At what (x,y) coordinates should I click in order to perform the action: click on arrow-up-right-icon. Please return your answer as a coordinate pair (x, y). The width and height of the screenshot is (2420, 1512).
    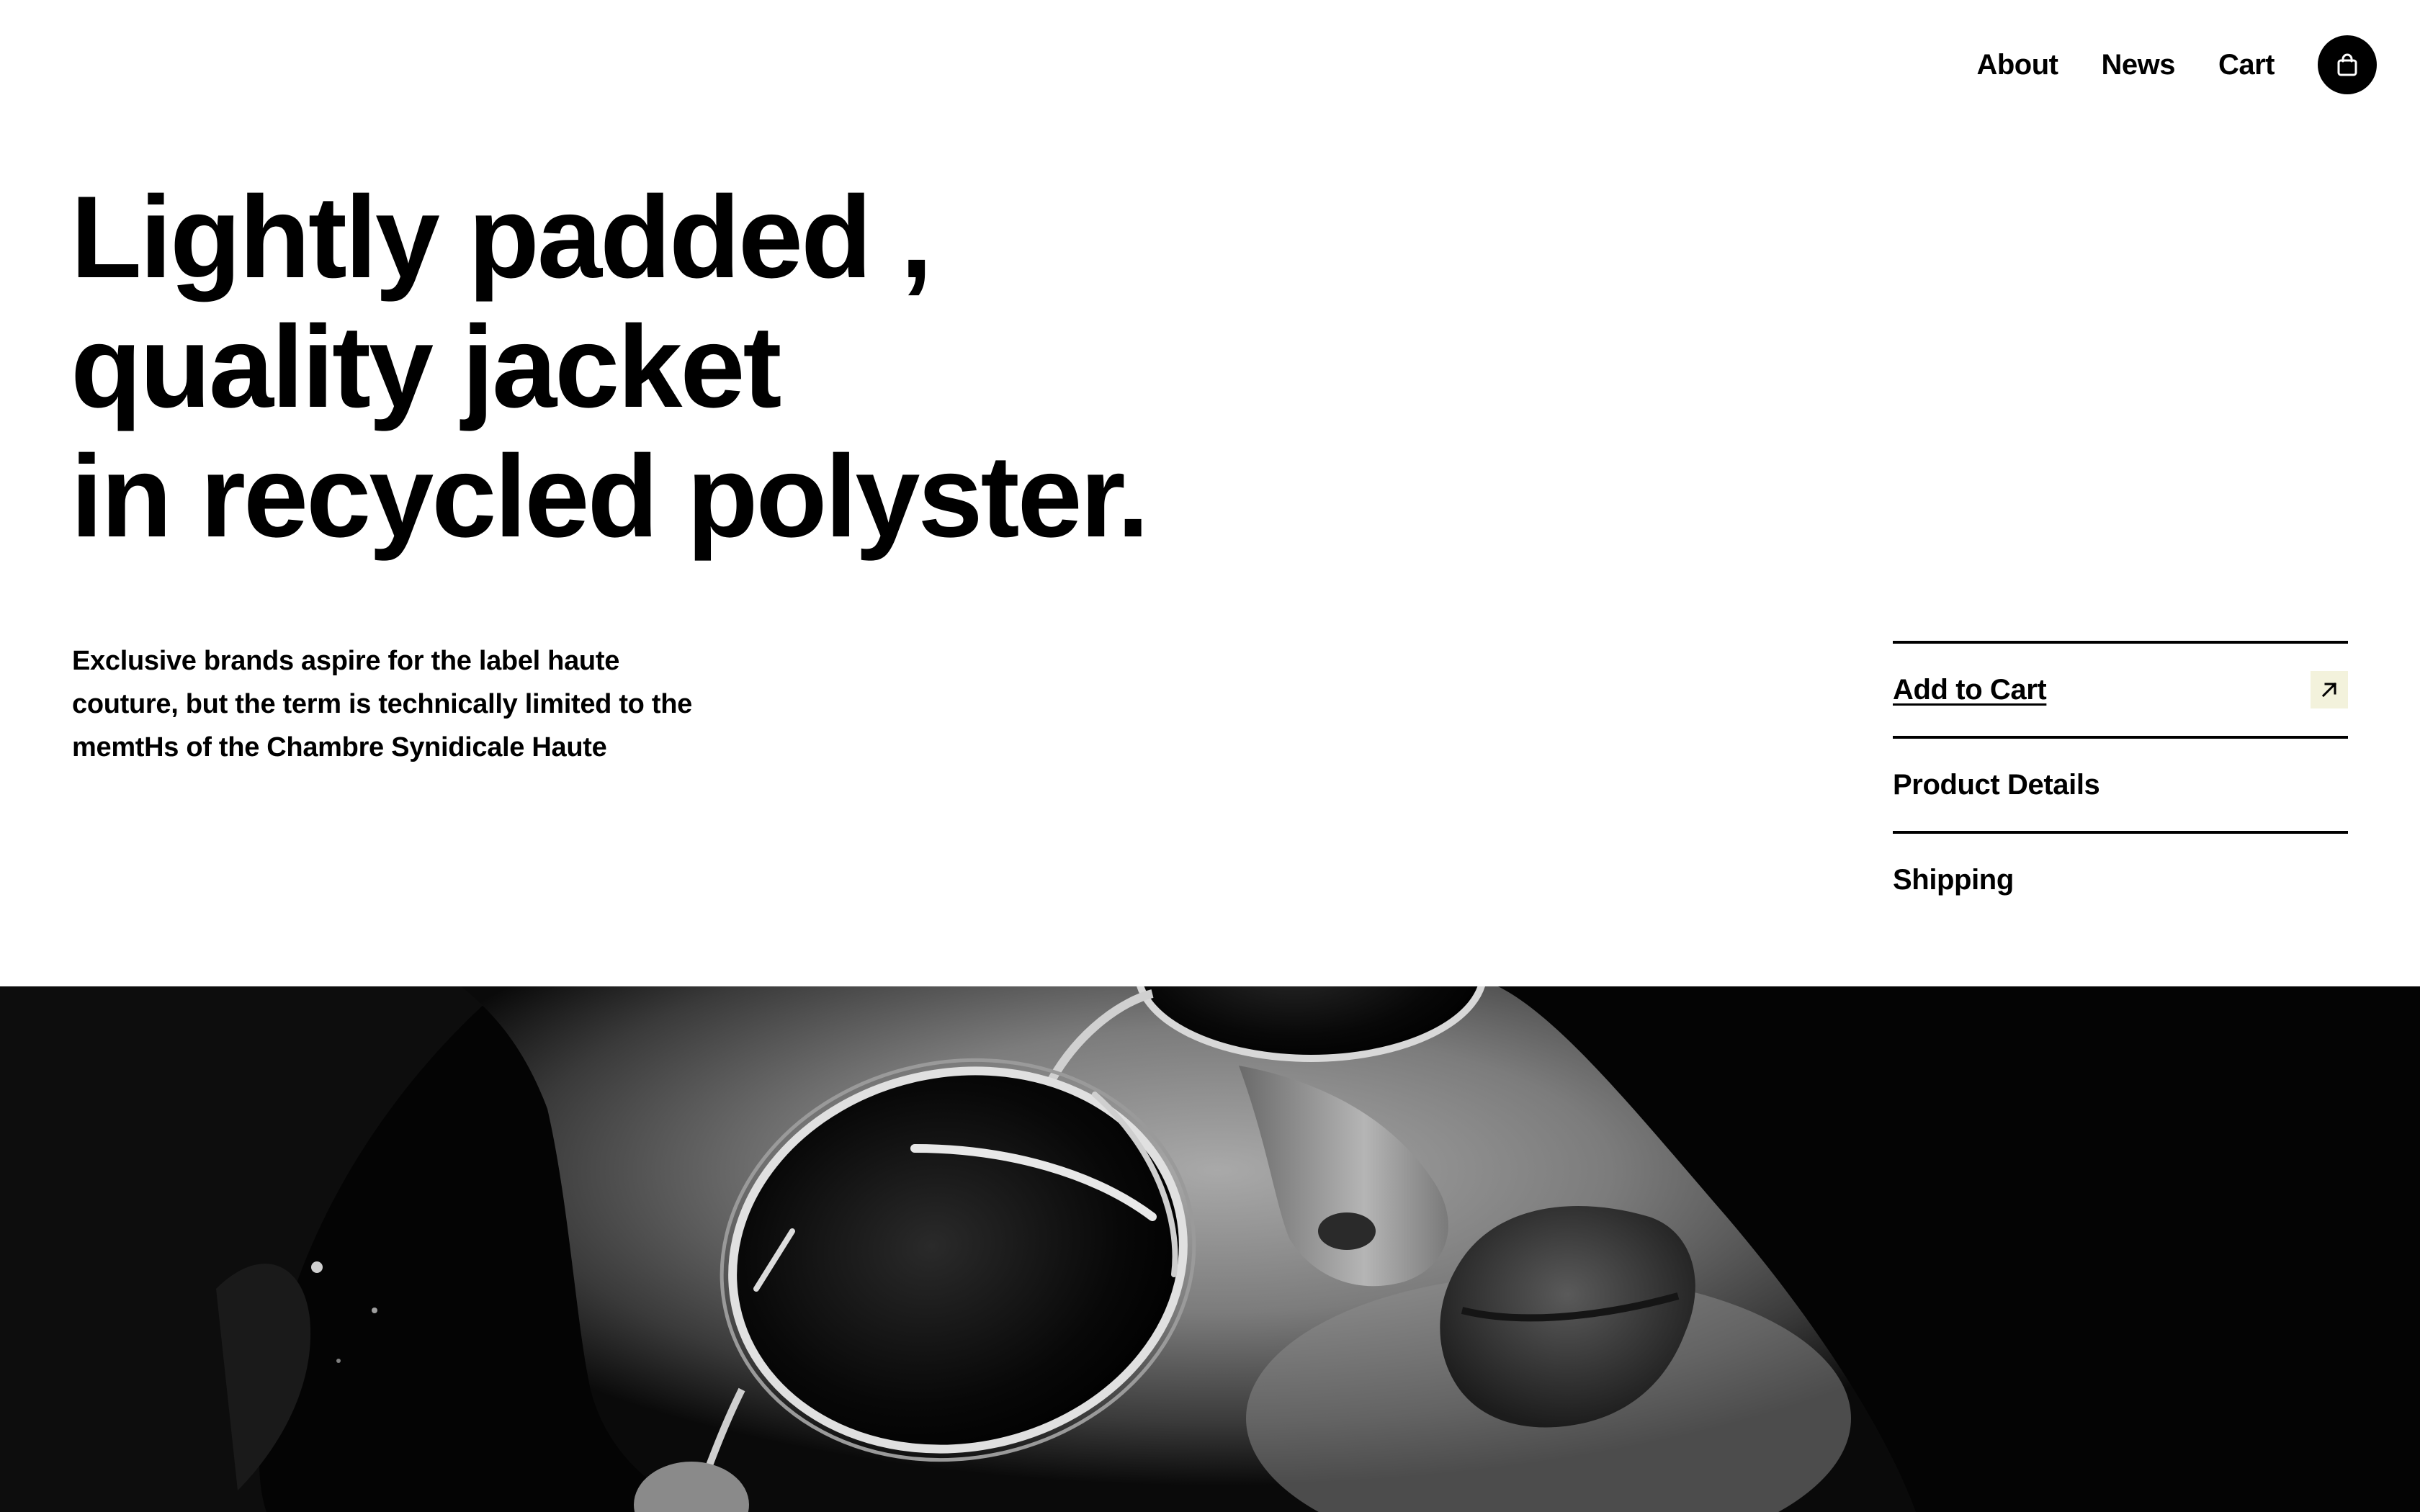
    Looking at the image, I should click on (2329, 689).